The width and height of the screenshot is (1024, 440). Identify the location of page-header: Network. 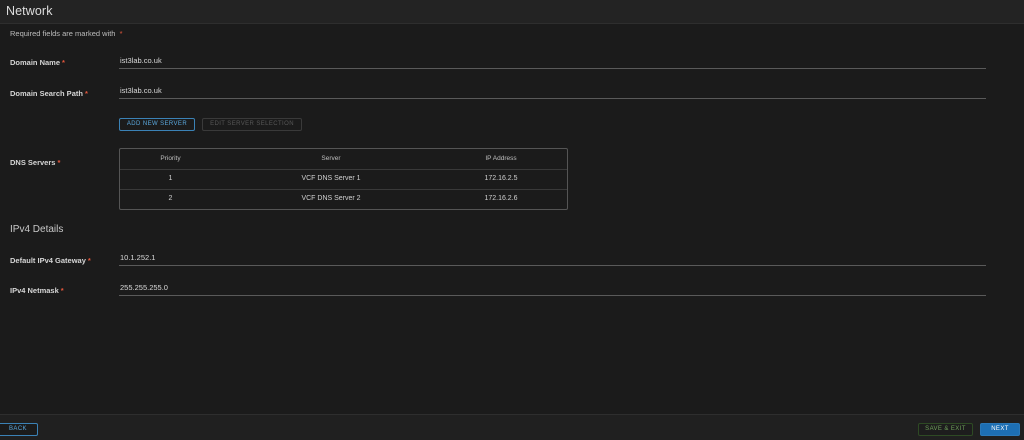
(512, 12).